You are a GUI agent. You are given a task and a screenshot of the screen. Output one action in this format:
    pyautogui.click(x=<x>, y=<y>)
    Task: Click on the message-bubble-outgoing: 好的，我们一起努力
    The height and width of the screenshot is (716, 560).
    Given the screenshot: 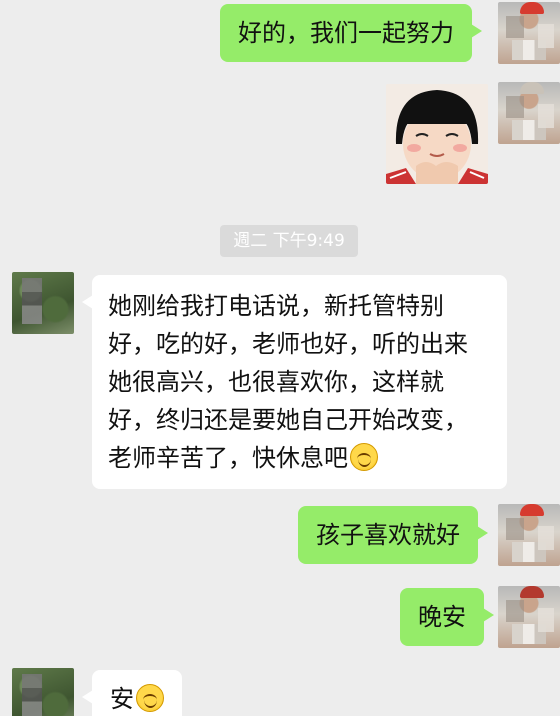 What is the action you would take?
    pyautogui.click(x=351, y=33)
    